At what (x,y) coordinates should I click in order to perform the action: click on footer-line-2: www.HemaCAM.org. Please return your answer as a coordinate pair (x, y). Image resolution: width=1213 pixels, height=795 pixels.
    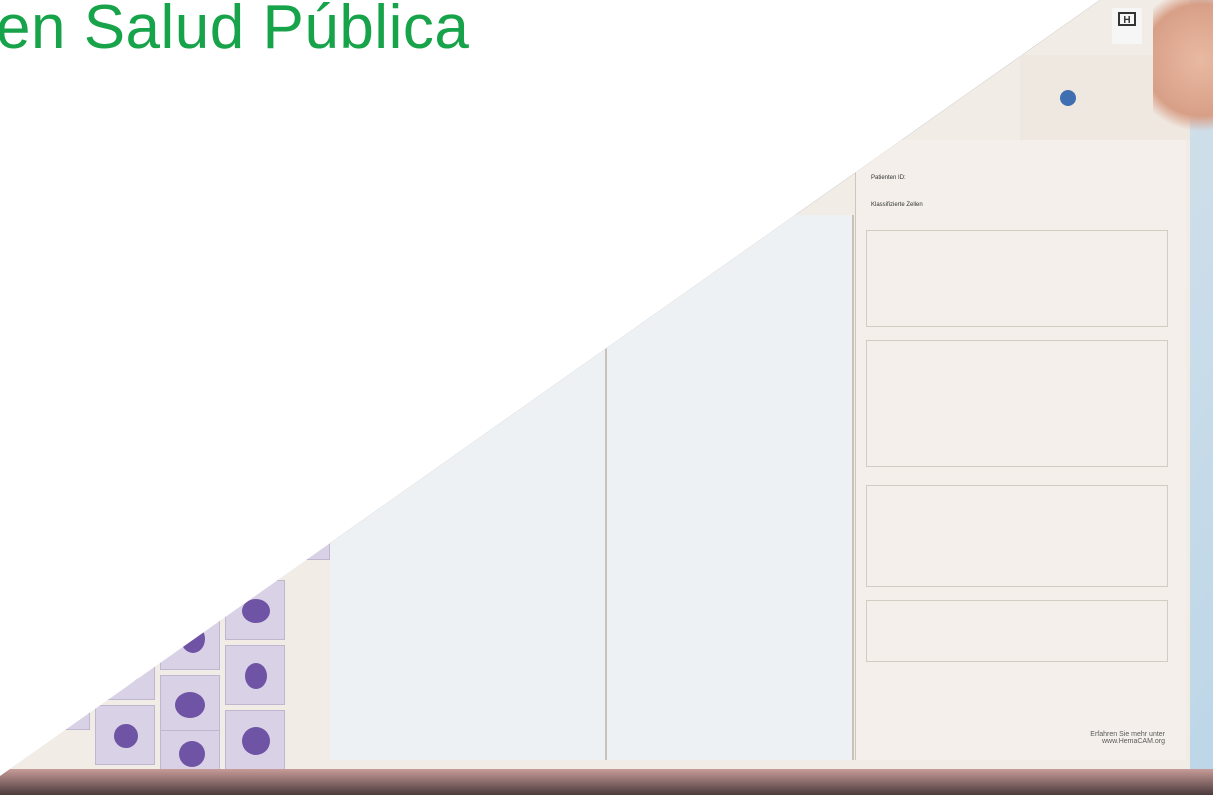
    Looking at the image, I should click on (1133, 741).